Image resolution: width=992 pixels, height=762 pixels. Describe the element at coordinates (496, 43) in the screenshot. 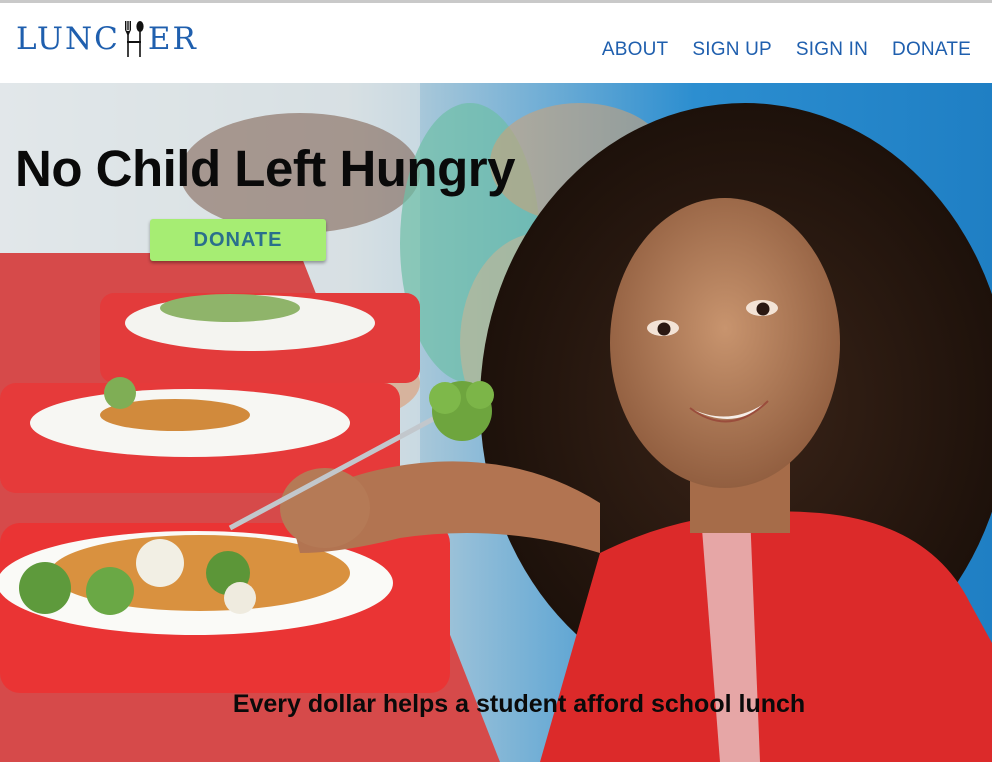

I see `navbar: LUNC ER ABOUT SIGN UP SIGN IN DONATE` at that location.